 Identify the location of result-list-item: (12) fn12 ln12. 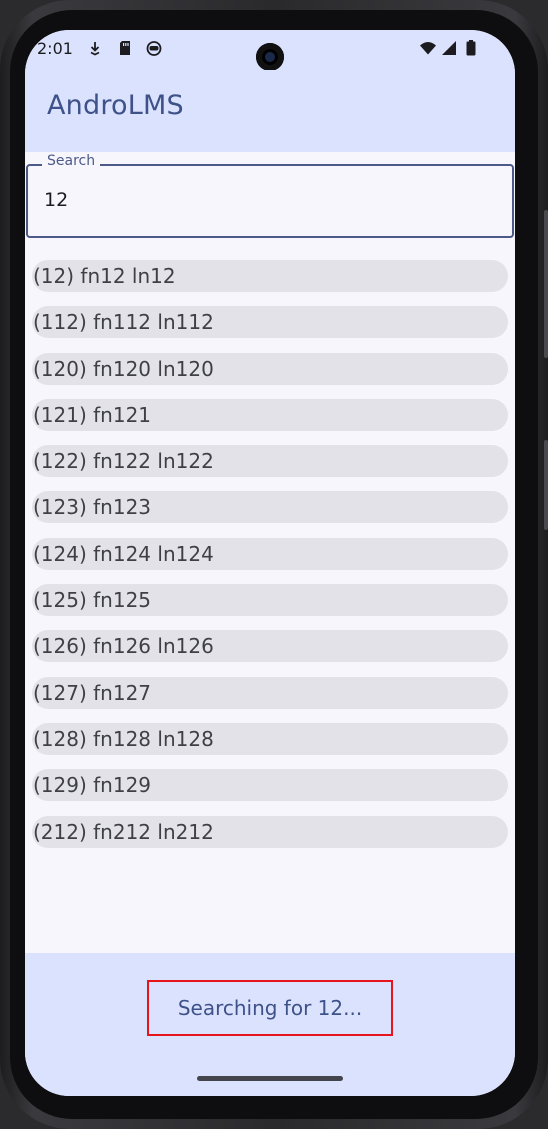
(270, 276).